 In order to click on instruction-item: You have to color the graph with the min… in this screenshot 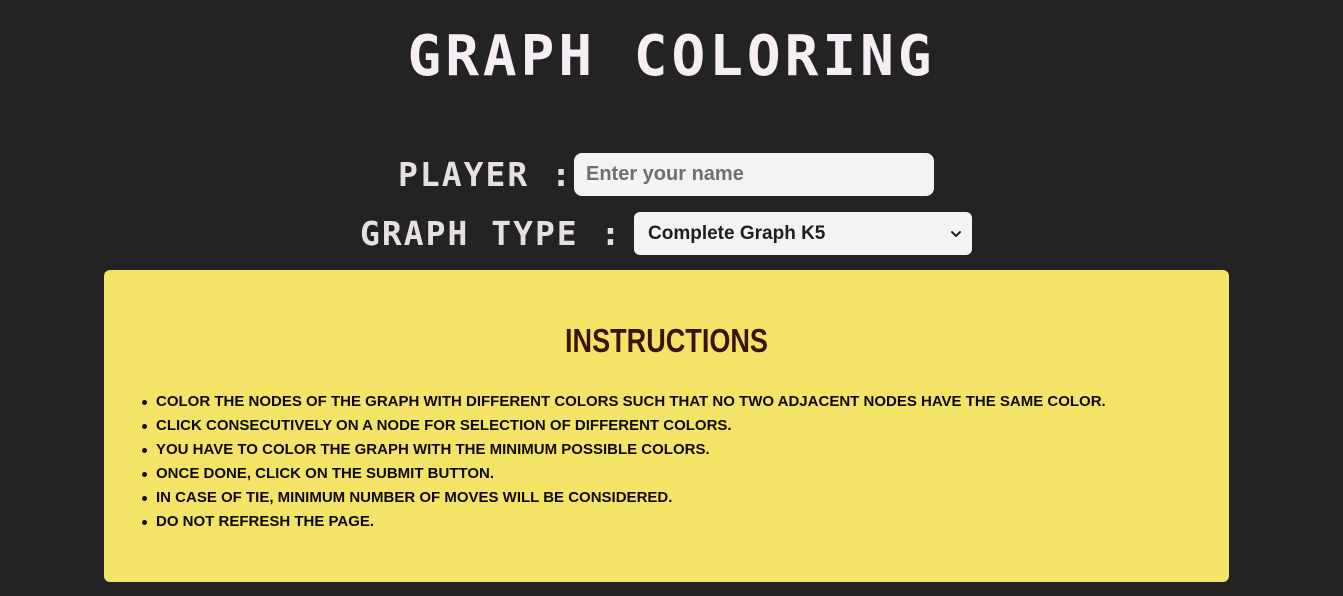, I will do `click(624, 450)`.